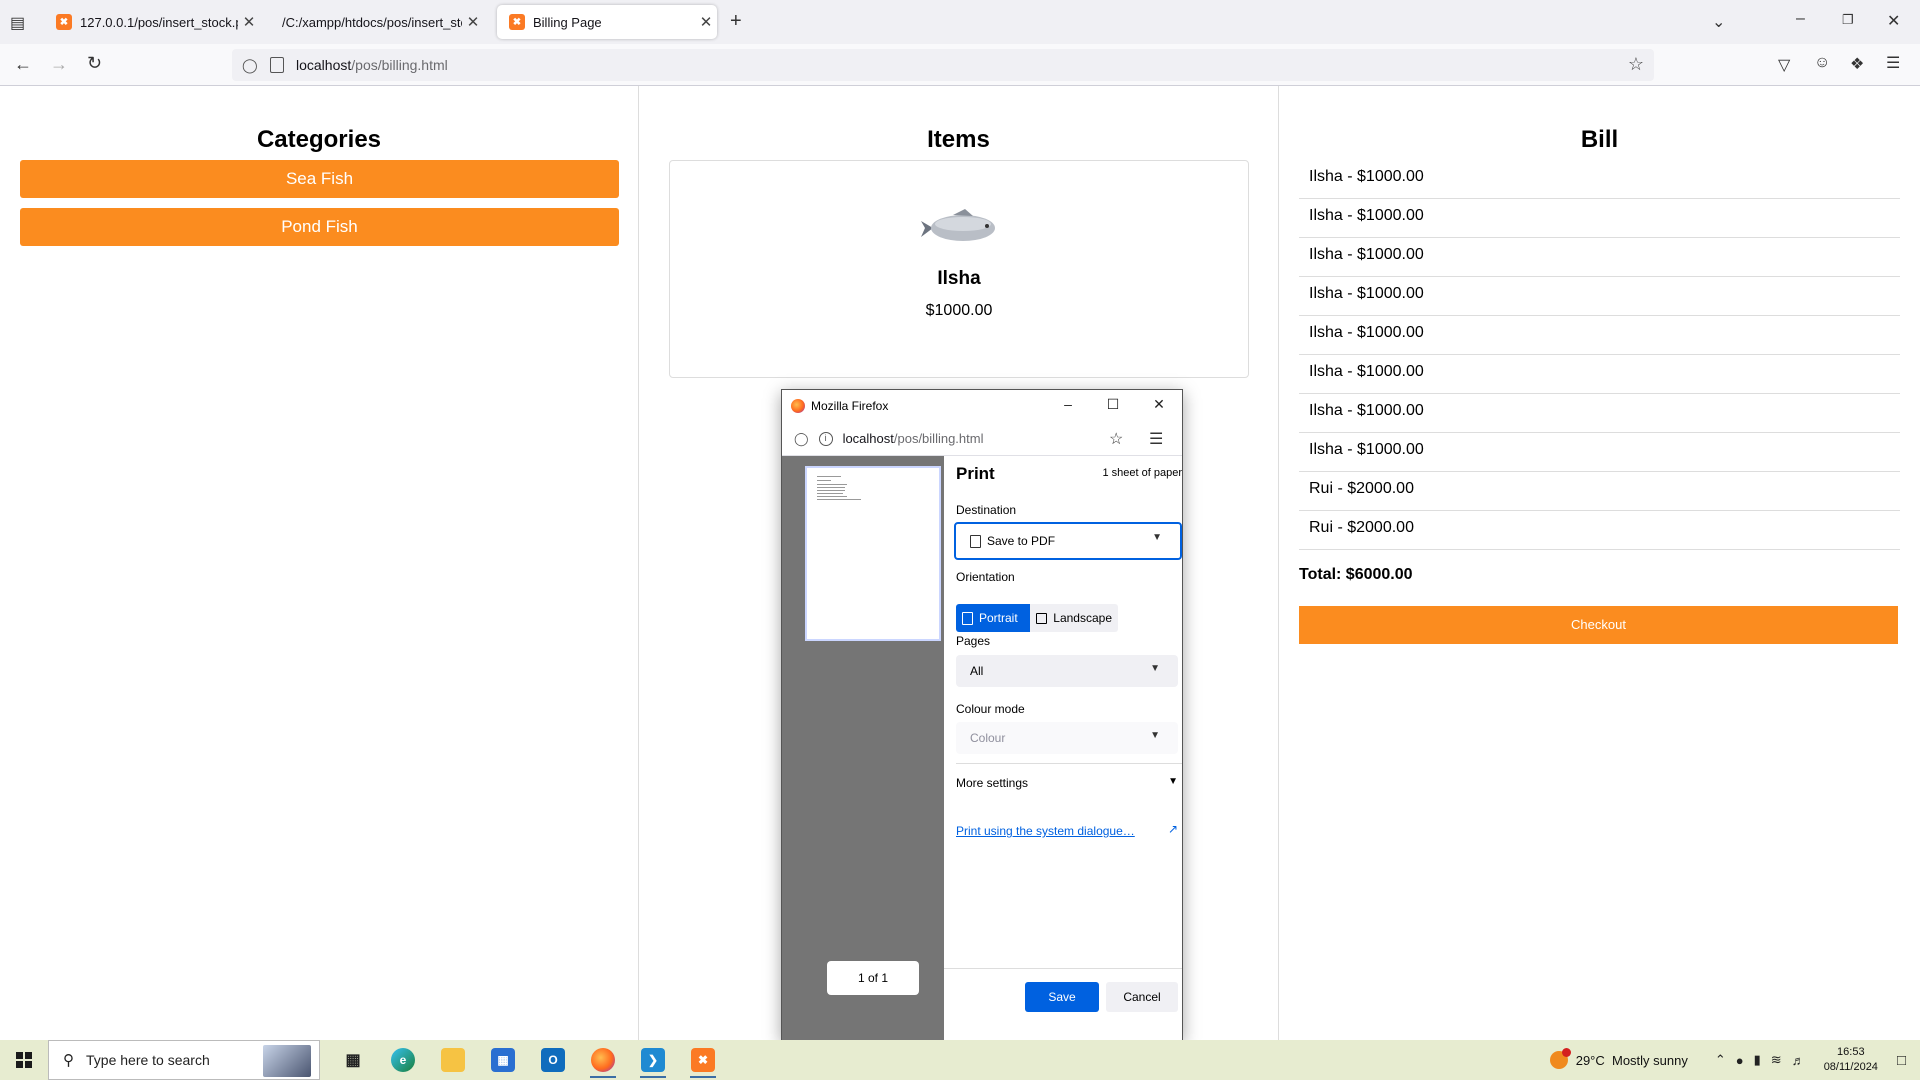 This screenshot has width=1920, height=1080. What do you see at coordinates (607, 22) in the screenshot?
I see `tab-billing-page: ✖ Billing Page ✕` at bounding box center [607, 22].